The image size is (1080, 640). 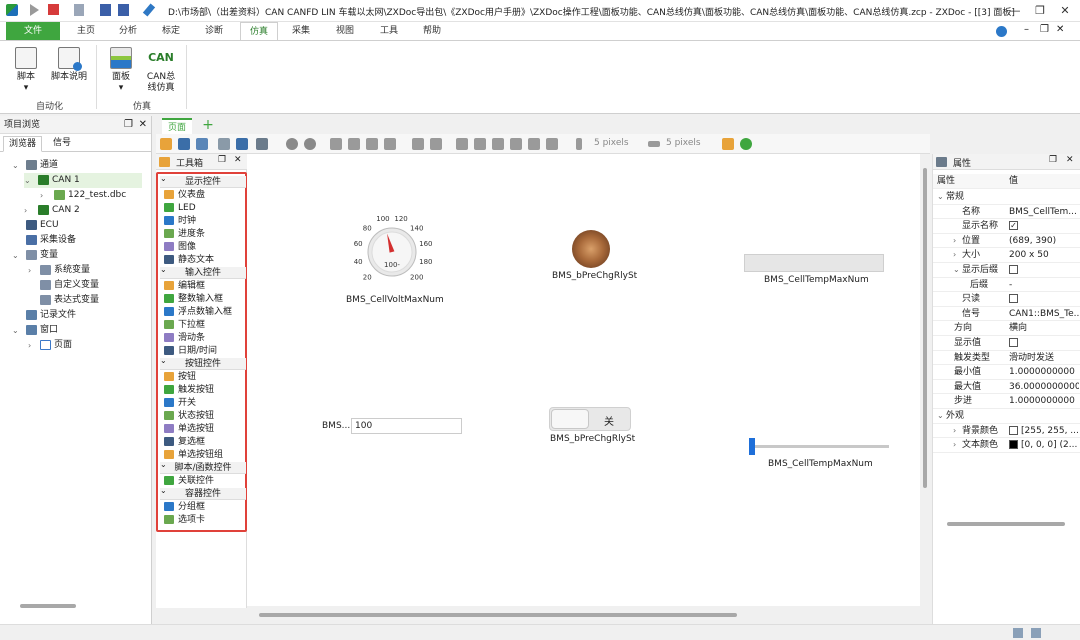 What do you see at coordinates (35, 330) in the screenshot?
I see `tree-item-window: ⌄ 窗口` at bounding box center [35, 330].